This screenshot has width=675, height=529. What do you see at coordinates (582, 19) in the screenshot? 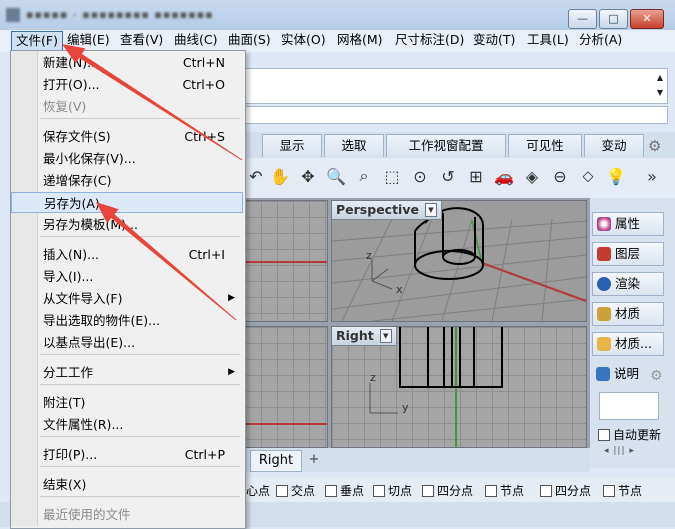
I see `minimize-button: —` at bounding box center [582, 19].